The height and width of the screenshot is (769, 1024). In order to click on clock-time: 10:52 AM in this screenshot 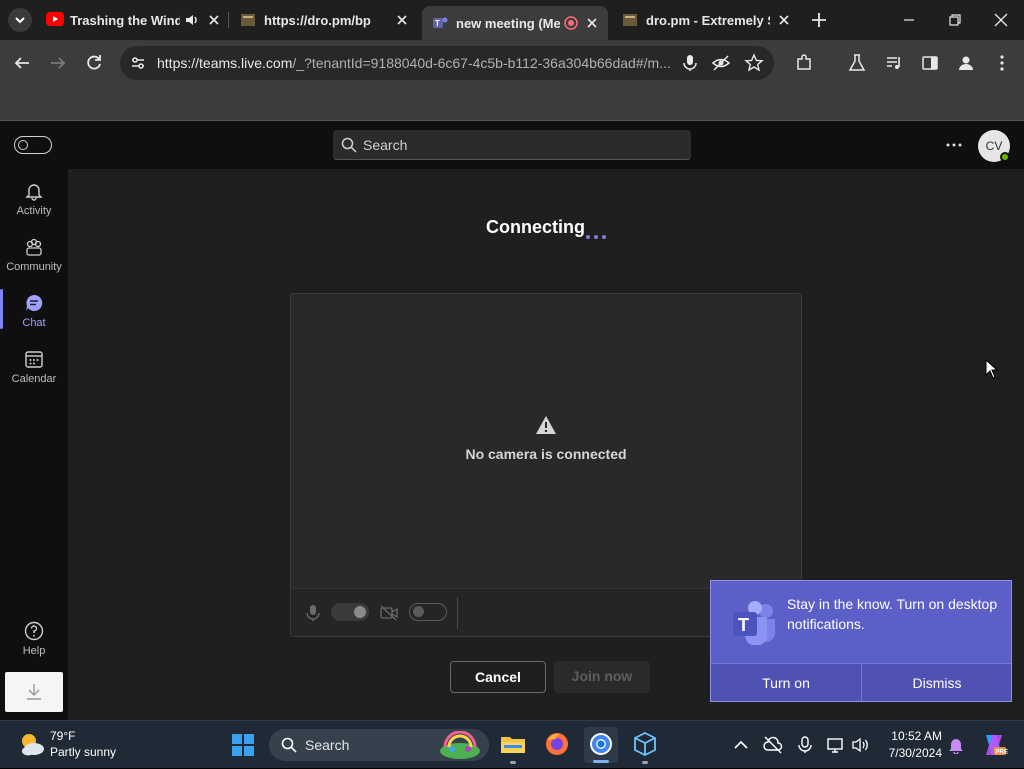, I will do `click(911, 736)`.